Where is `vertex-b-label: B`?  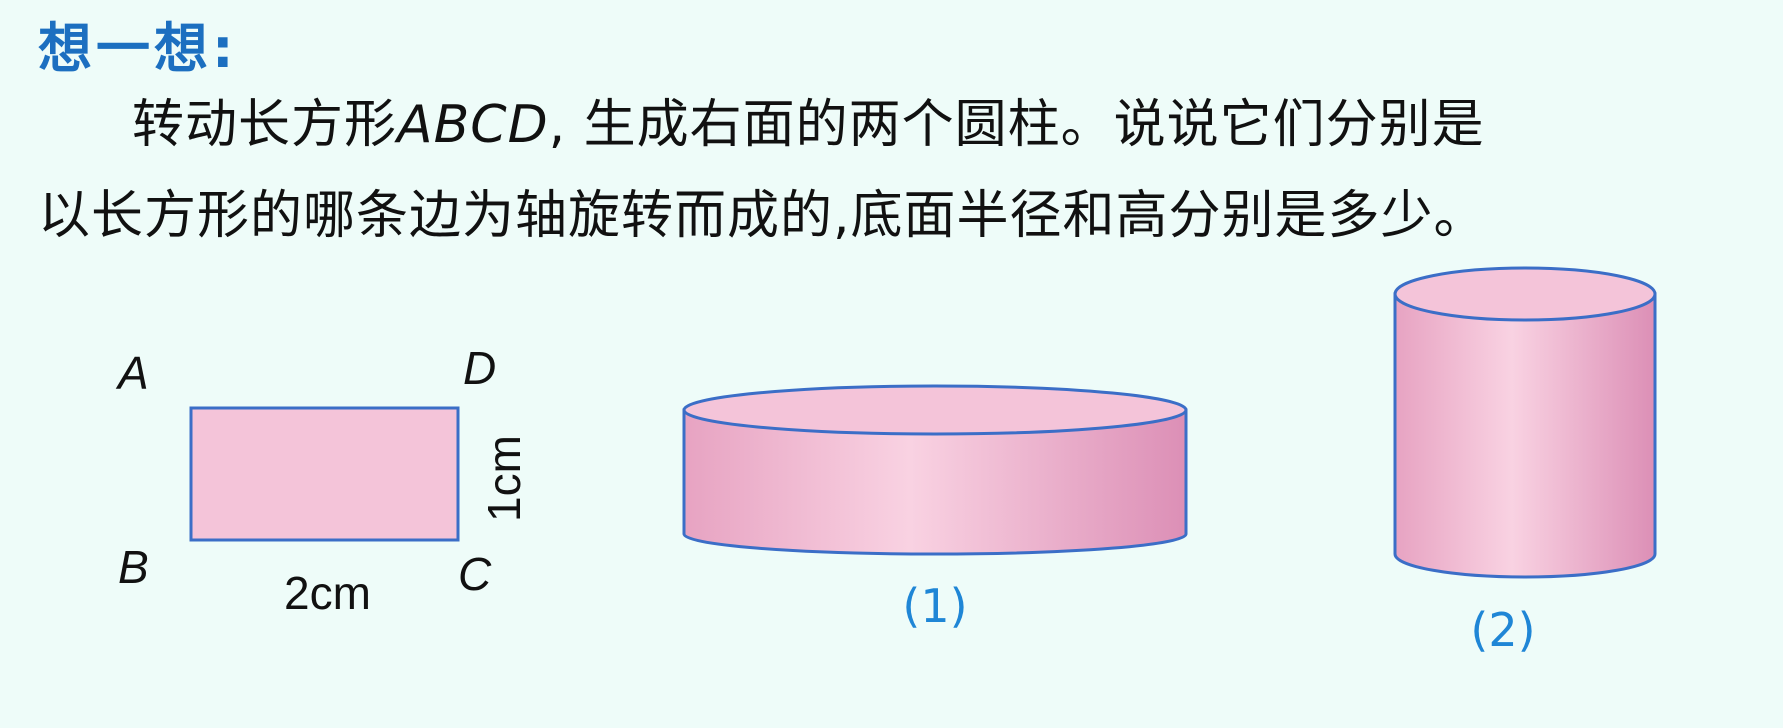 vertex-b-label: B is located at coordinates (133, 567).